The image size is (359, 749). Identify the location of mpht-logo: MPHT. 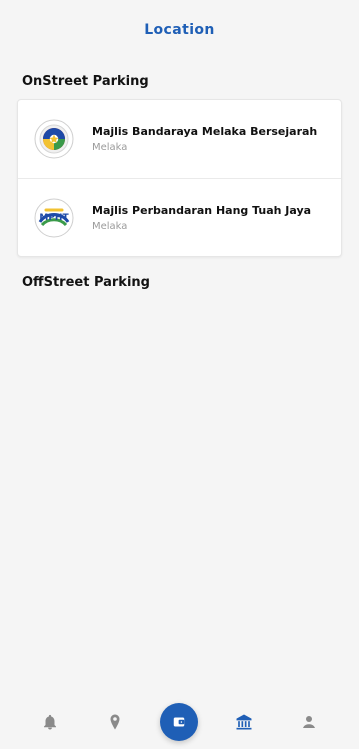
(54, 218).